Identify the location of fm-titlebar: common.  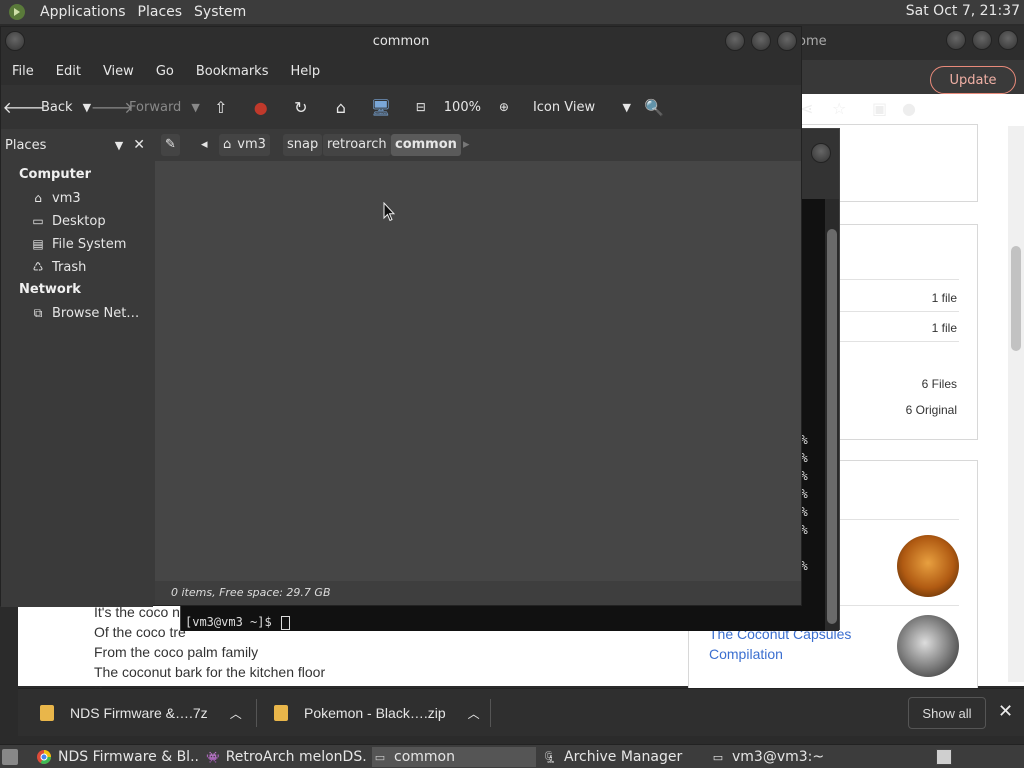
(401, 42).